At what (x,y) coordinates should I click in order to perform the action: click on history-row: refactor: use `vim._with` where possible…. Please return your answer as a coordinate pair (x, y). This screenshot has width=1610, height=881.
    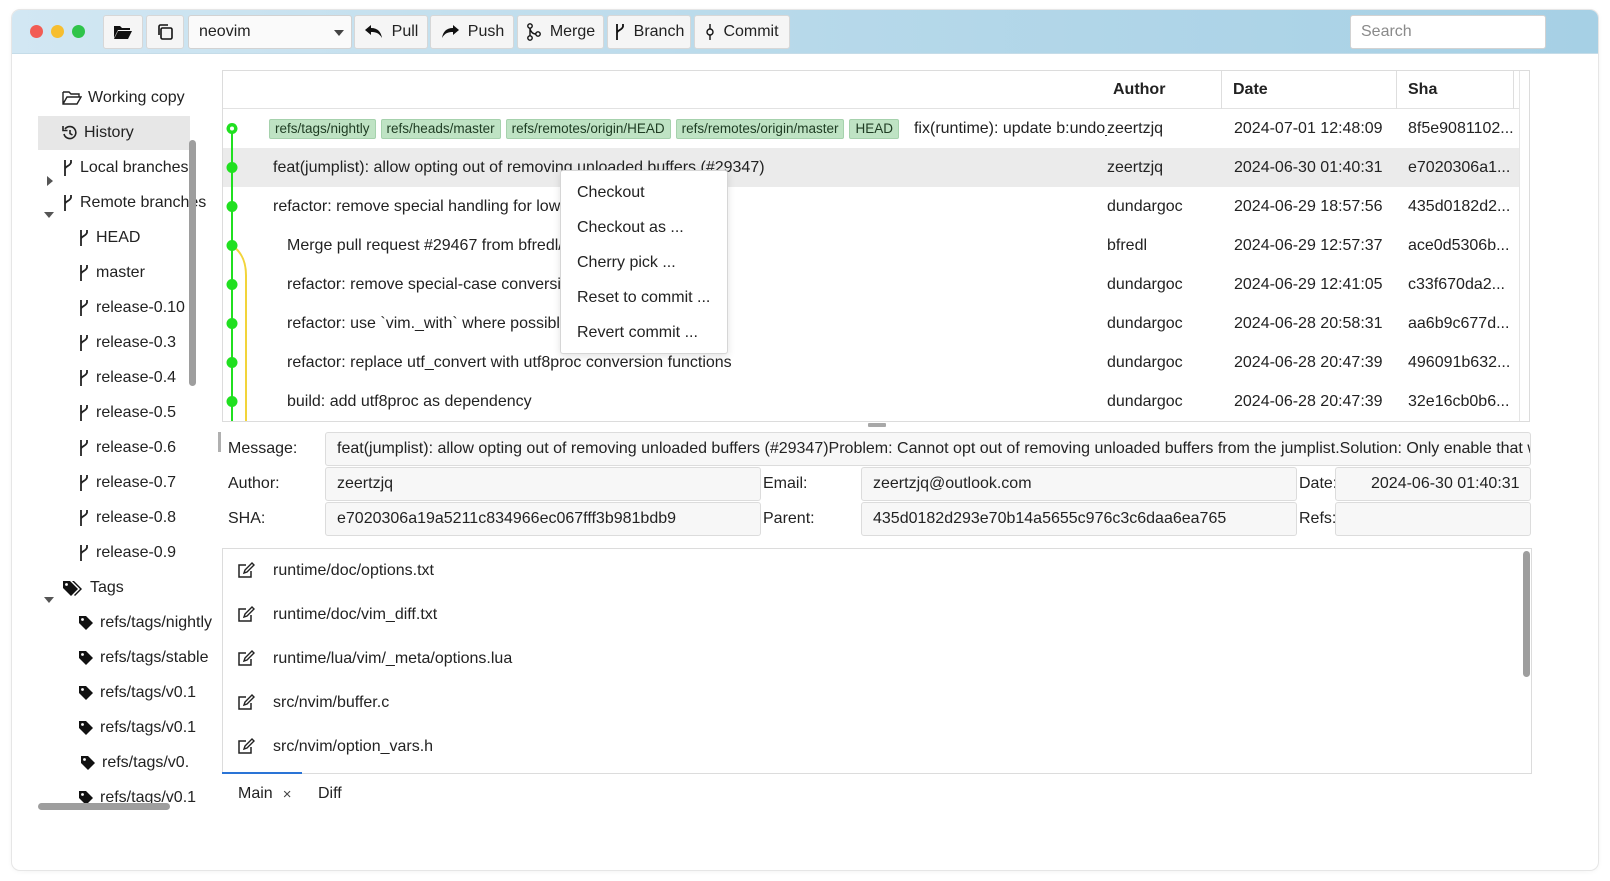
    Looking at the image, I should click on (871, 323).